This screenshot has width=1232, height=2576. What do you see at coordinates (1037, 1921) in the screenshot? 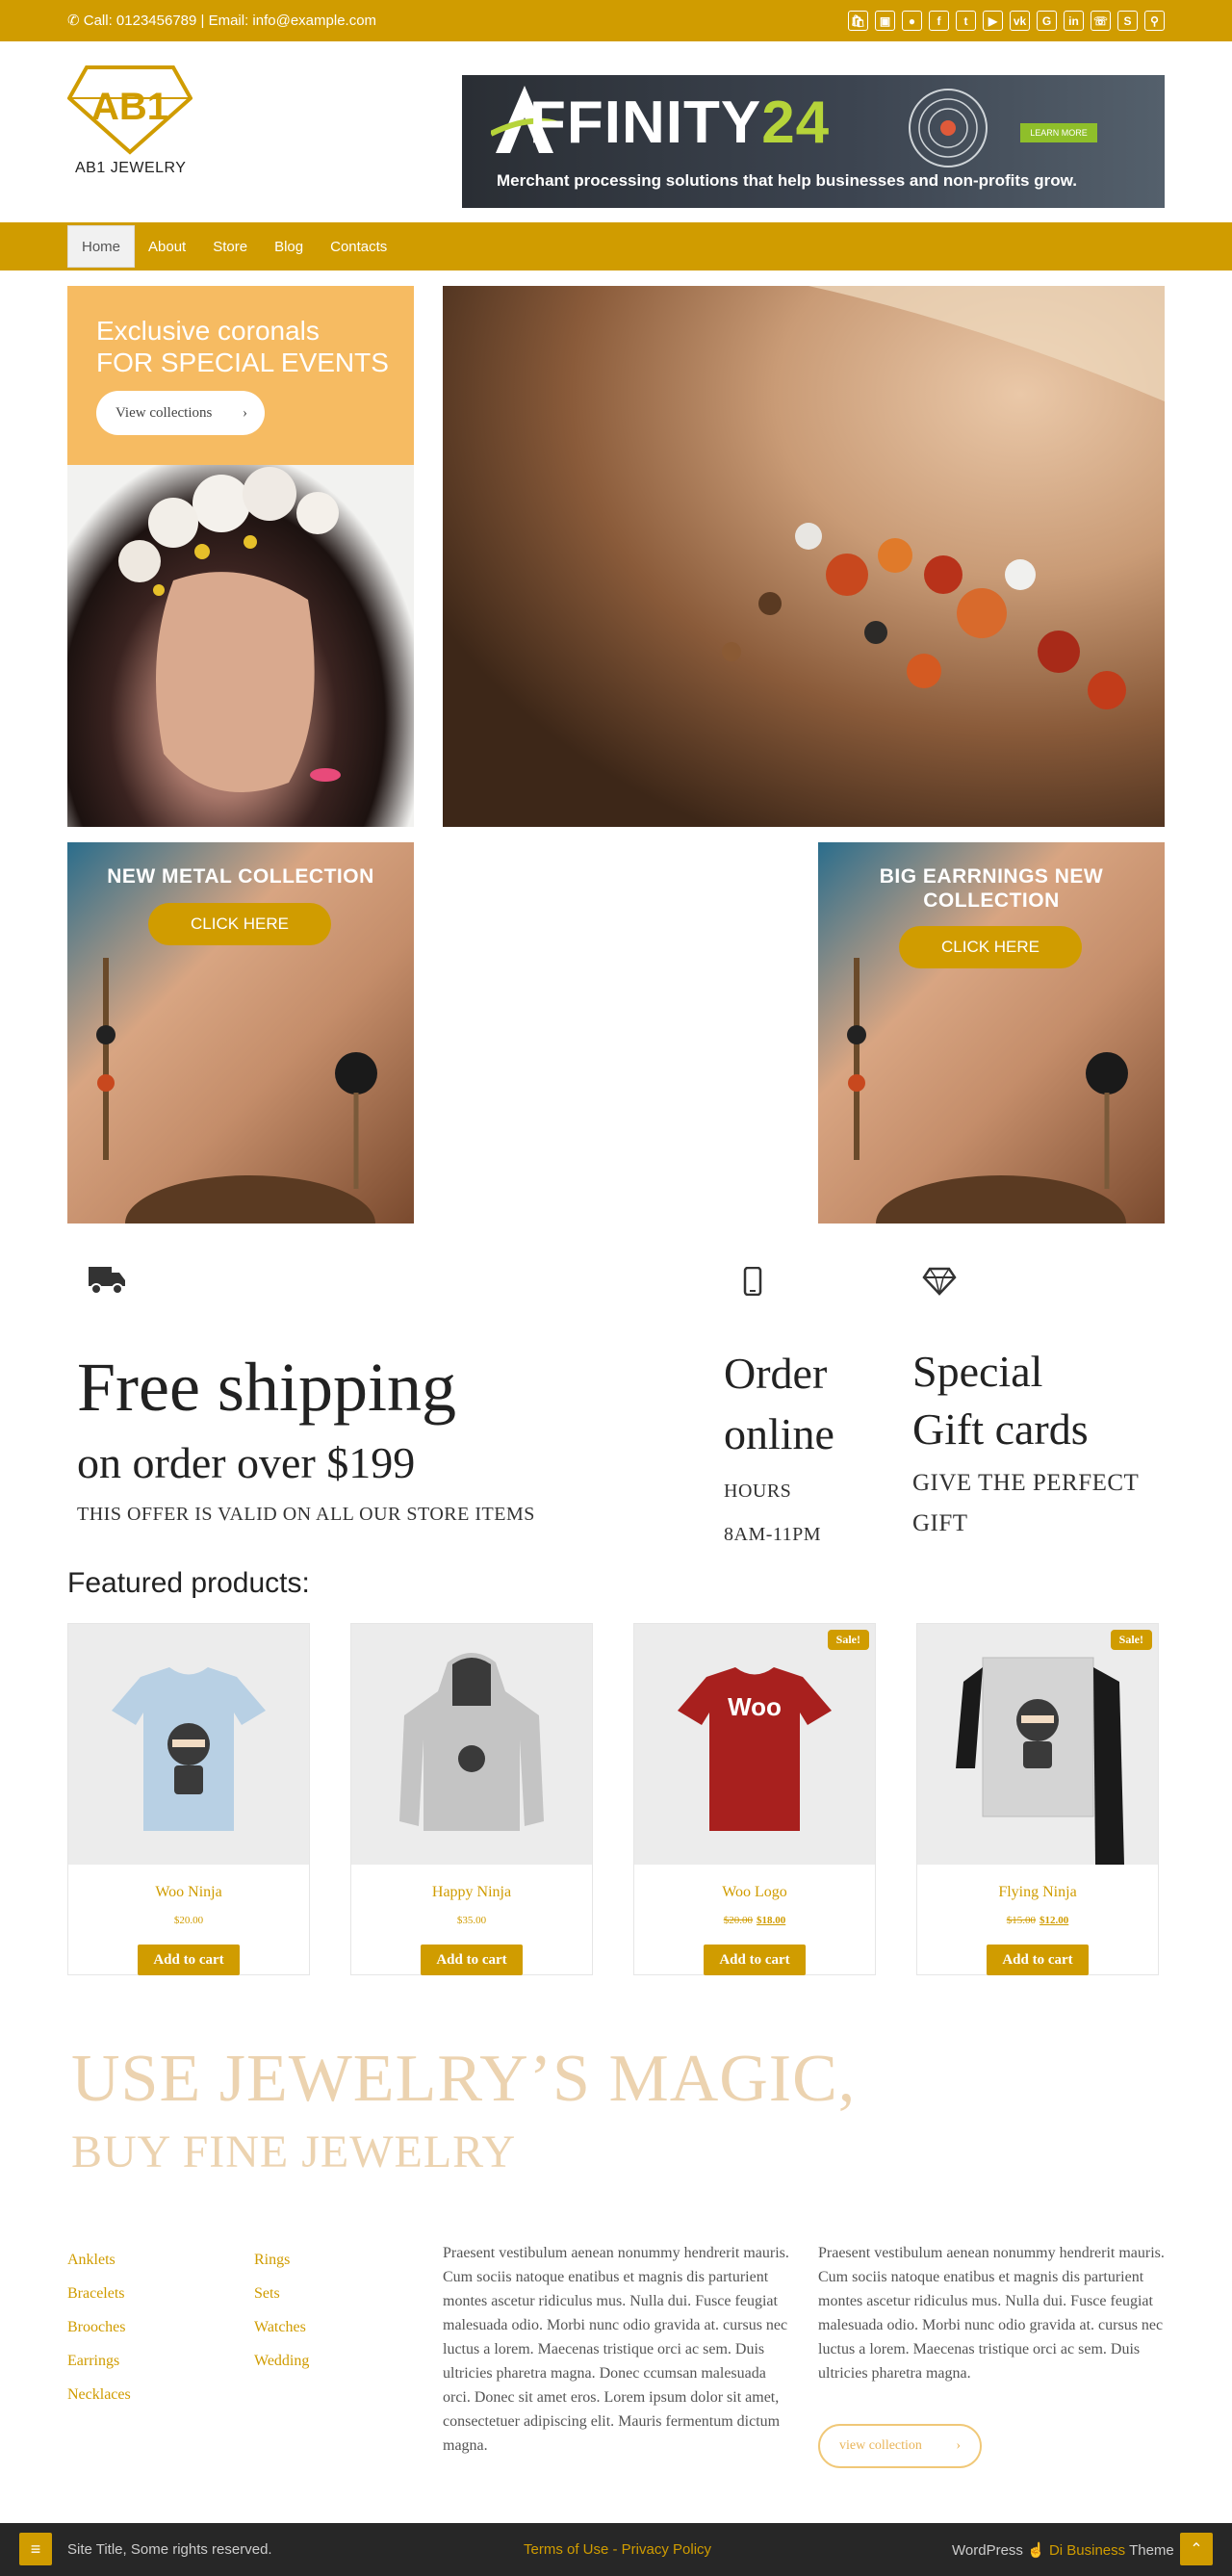
I see `product-price: $15.00 $12.00` at bounding box center [1037, 1921].